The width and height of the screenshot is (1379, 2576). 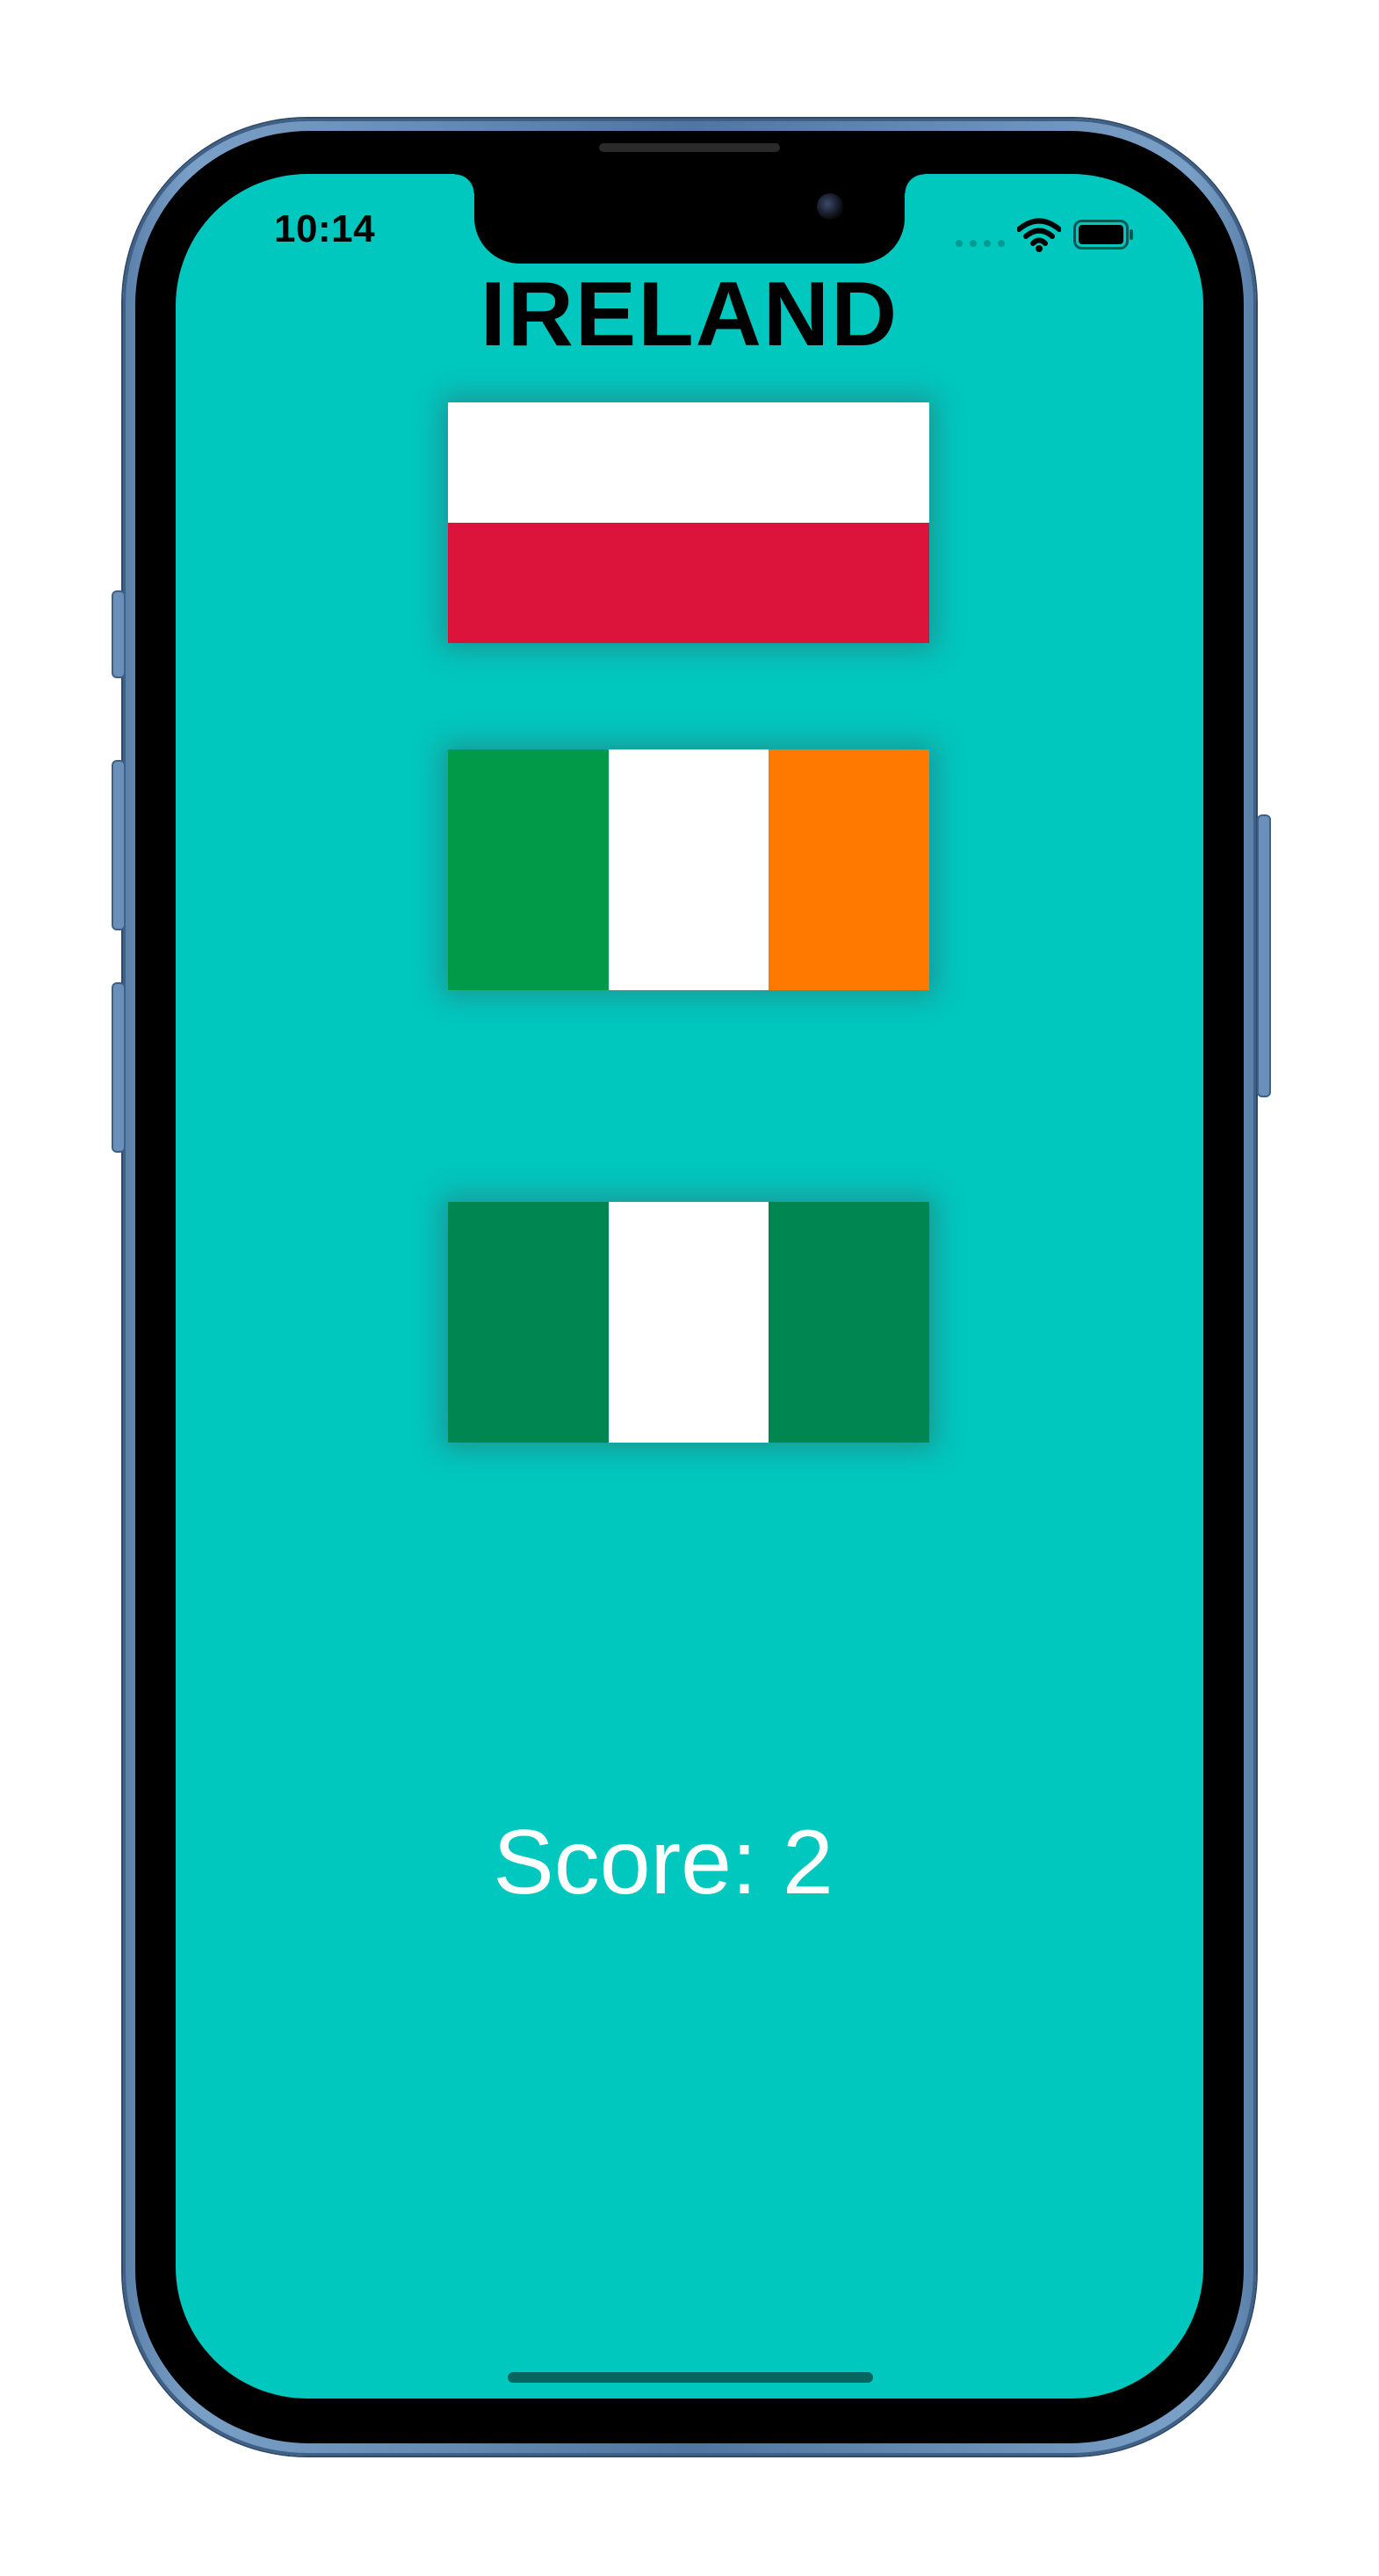 I want to click on cellular-signal-icon, so click(x=981, y=243).